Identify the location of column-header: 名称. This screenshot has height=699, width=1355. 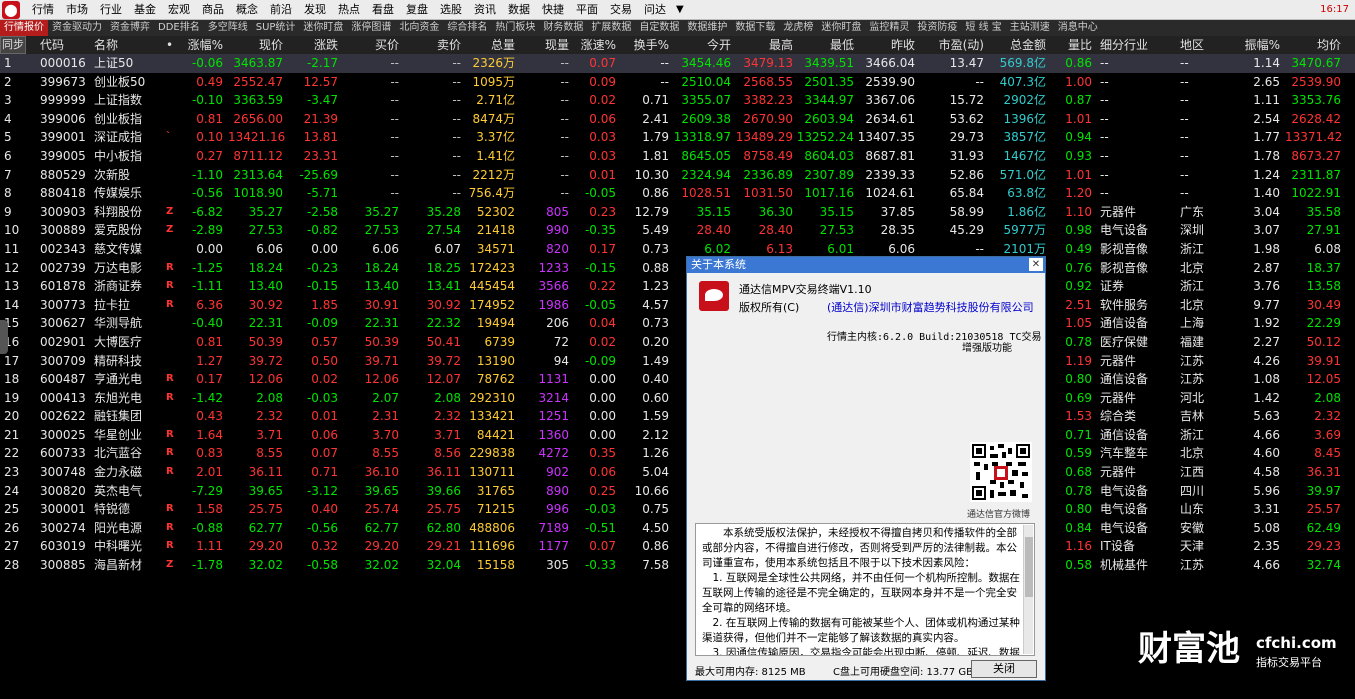
(126, 45).